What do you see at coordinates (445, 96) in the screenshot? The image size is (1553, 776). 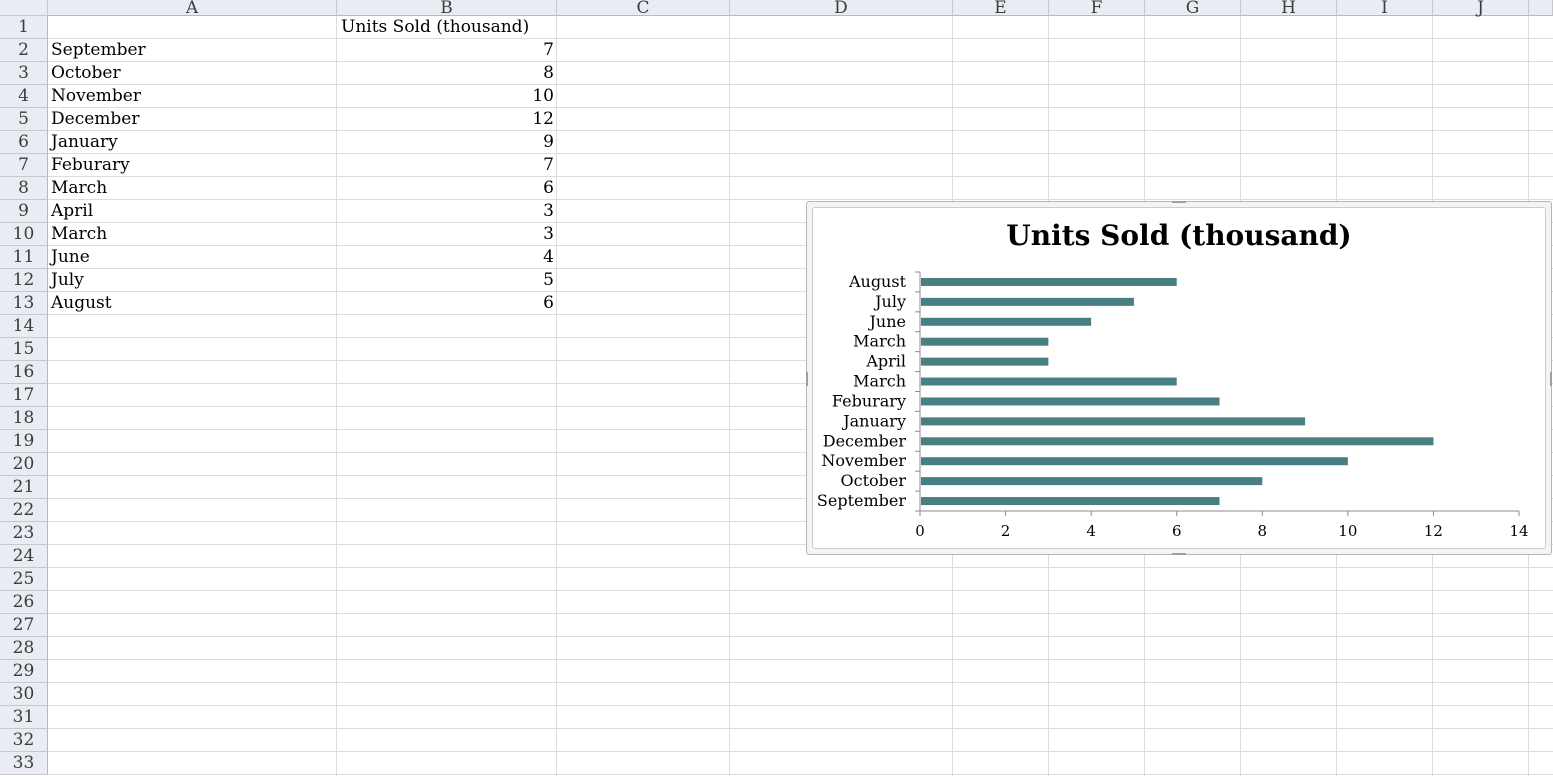 I see `cell-b4: 10` at bounding box center [445, 96].